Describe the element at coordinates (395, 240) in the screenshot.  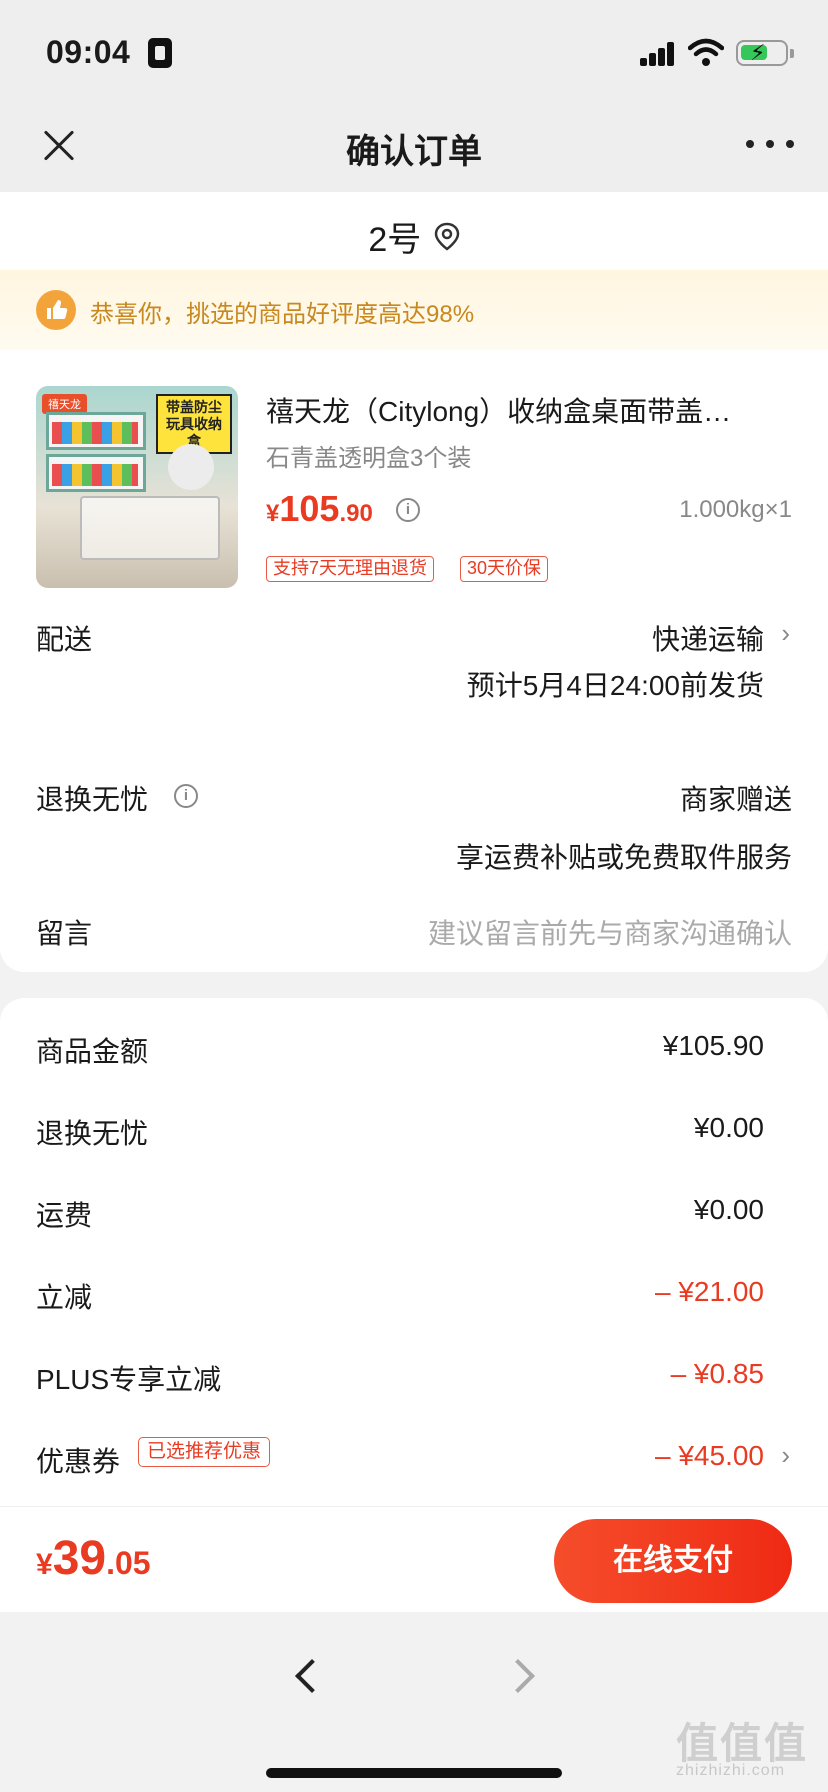
I see `address-text: 2号` at that location.